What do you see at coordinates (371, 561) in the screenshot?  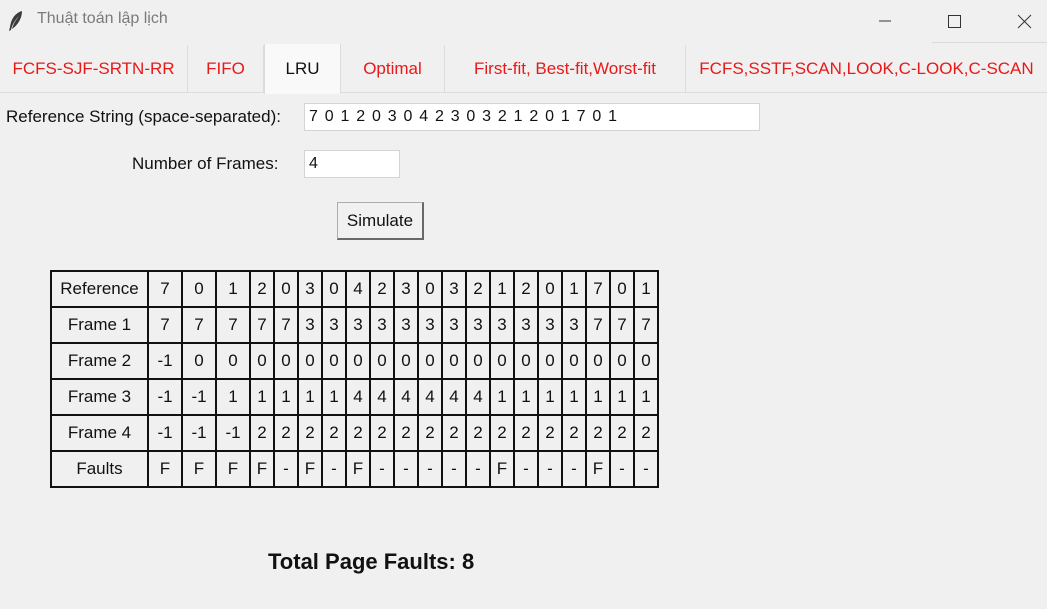 I see `total-page-faults: Total Page Faults: 8` at bounding box center [371, 561].